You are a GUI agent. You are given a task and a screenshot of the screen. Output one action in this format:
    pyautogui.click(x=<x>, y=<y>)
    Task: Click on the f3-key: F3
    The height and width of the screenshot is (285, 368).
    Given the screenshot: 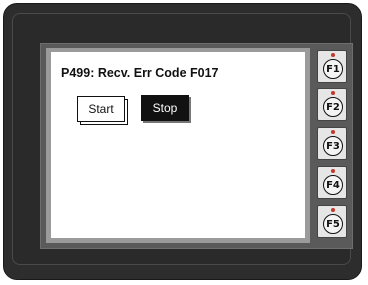 What is the action you would take?
    pyautogui.click(x=332, y=143)
    